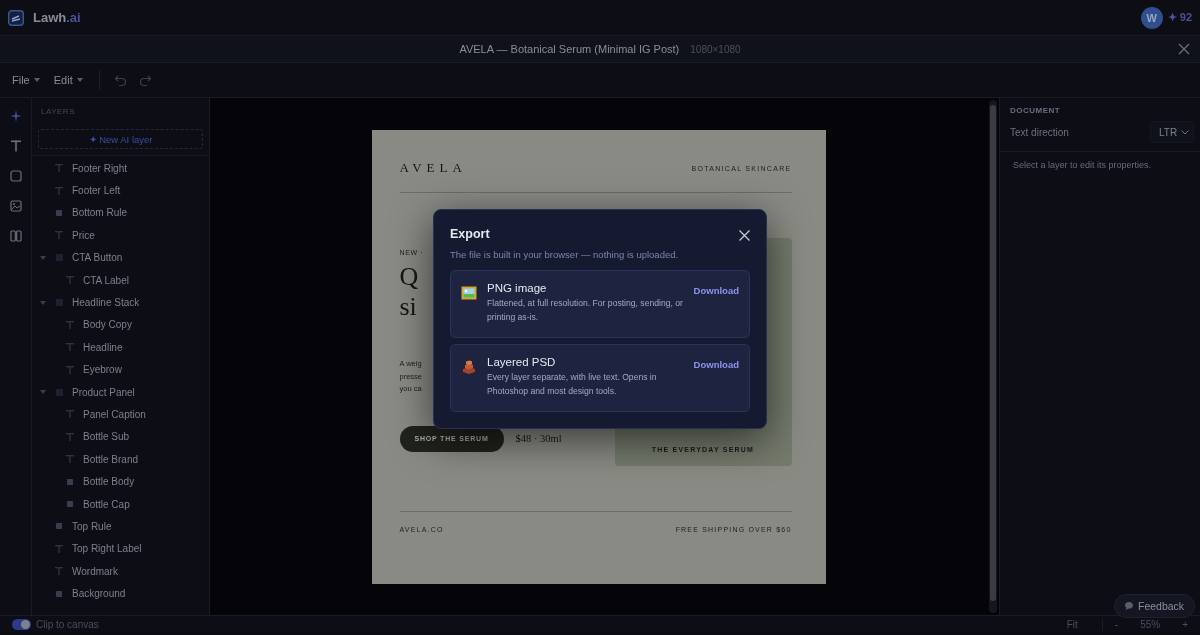 The height and width of the screenshot is (635, 1200). Describe the element at coordinates (1039, 132) in the screenshot. I see `field-label: Text direction` at that location.